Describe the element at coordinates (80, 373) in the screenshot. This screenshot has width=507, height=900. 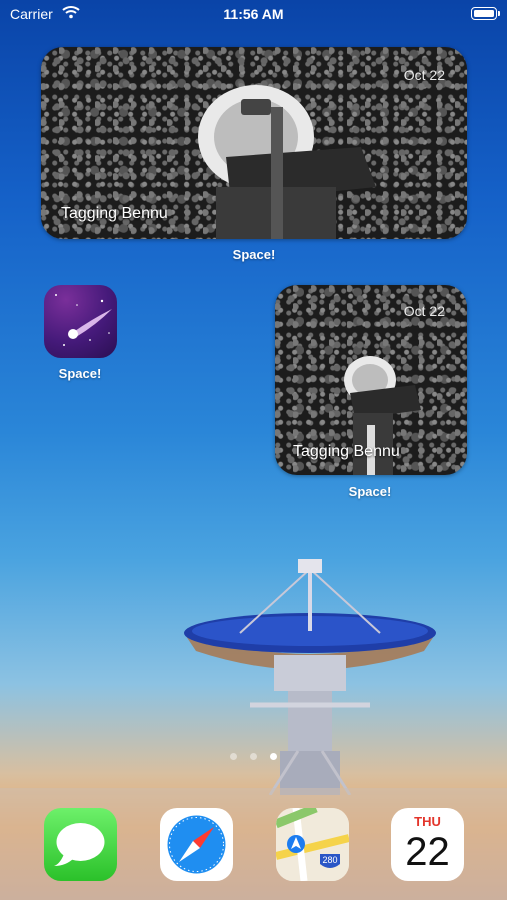
I see `app-label: Space!` at that location.